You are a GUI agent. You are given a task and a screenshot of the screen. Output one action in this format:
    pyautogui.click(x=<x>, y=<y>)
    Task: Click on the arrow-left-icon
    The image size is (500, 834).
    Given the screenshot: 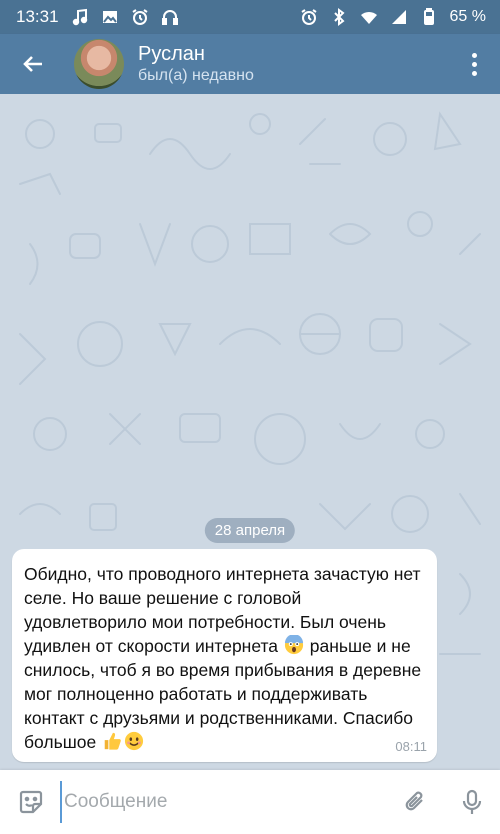 What is the action you would take?
    pyautogui.click(x=32, y=64)
    